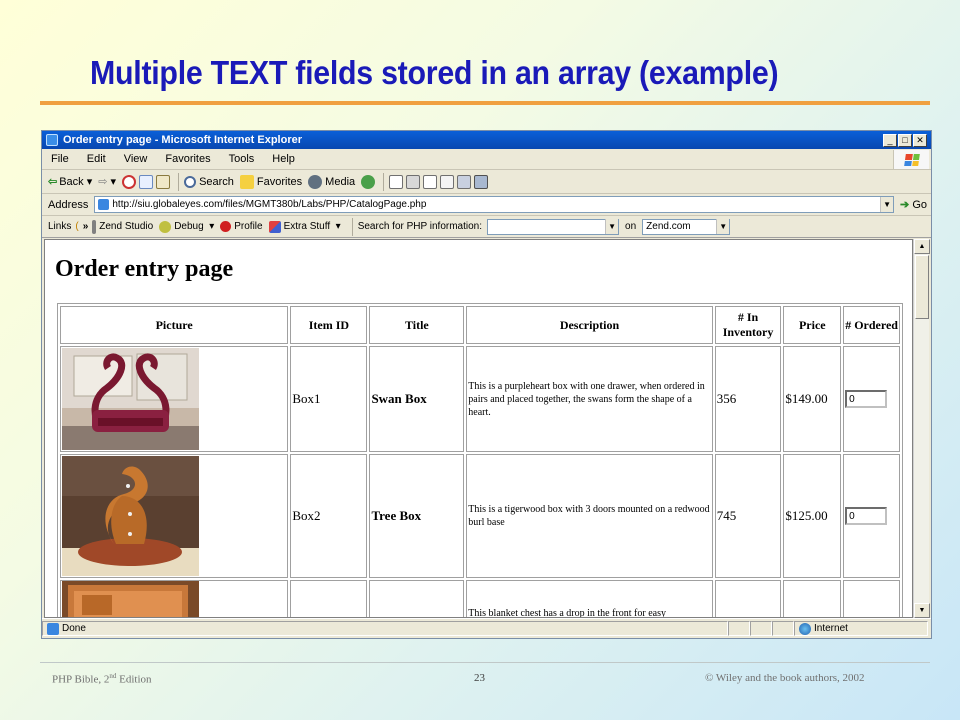 This screenshot has width=960, height=720. What do you see at coordinates (122, 226) in the screenshot?
I see `zend-studio-link: Zend Studio` at bounding box center [122, 226].